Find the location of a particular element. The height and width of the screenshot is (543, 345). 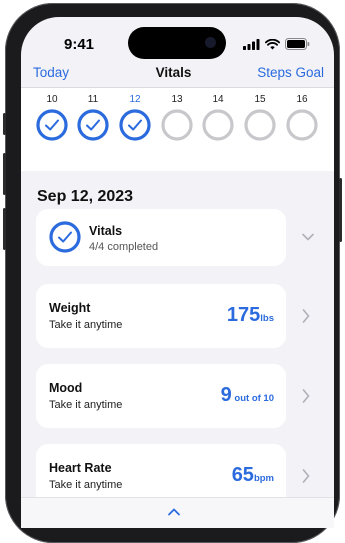

metric-value: 65bpm is located at coordinates (253, 475).